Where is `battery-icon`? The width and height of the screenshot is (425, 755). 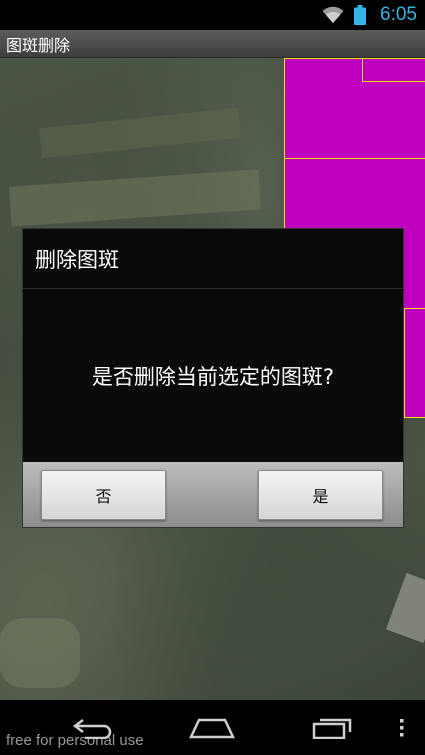
battery-icon is located at coordinates (360, 15).